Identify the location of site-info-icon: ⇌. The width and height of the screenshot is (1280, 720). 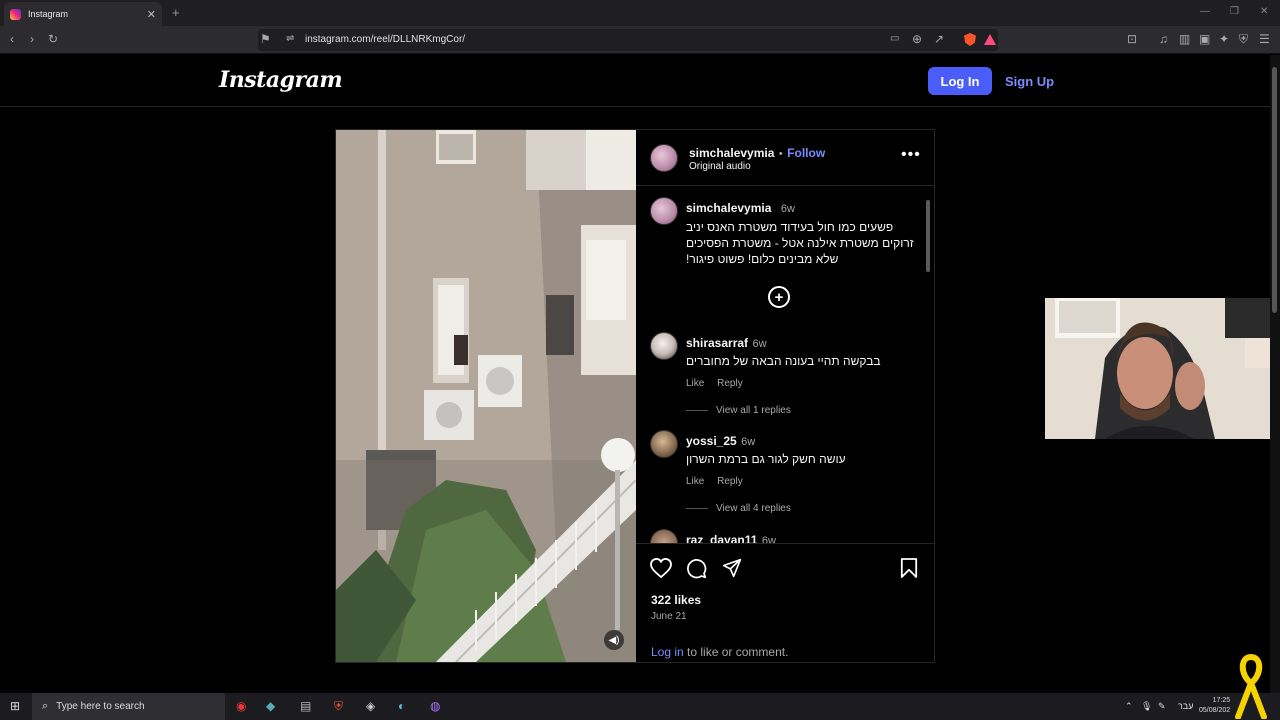
(290, 38).